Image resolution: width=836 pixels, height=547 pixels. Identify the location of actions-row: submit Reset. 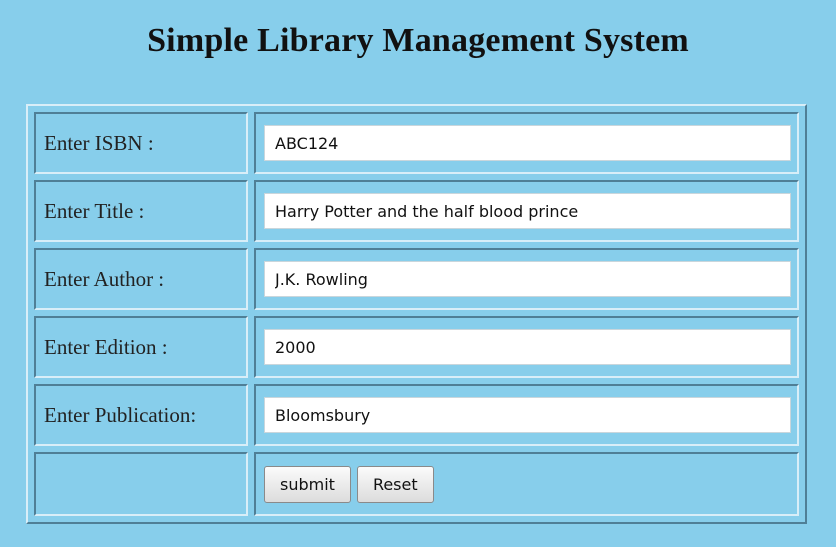
(416, 484).